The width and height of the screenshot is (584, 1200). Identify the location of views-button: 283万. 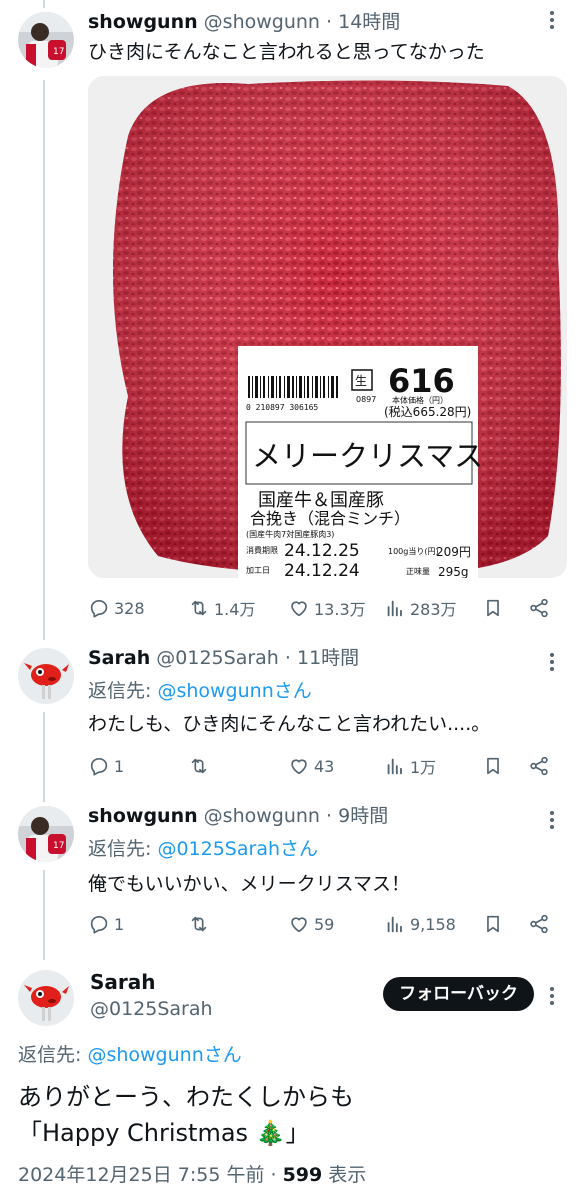
(420, 608).